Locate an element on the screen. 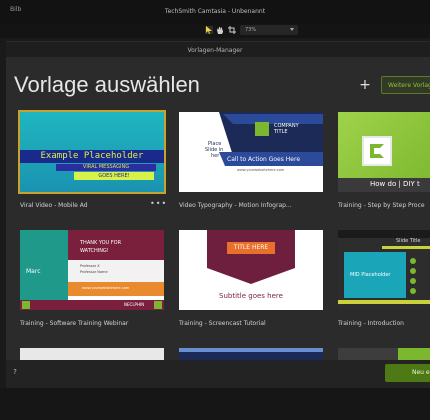 The width and height of the screenshot is (430, 420). thumb-name1-text: Professor X is located at coordinates (90, 266).